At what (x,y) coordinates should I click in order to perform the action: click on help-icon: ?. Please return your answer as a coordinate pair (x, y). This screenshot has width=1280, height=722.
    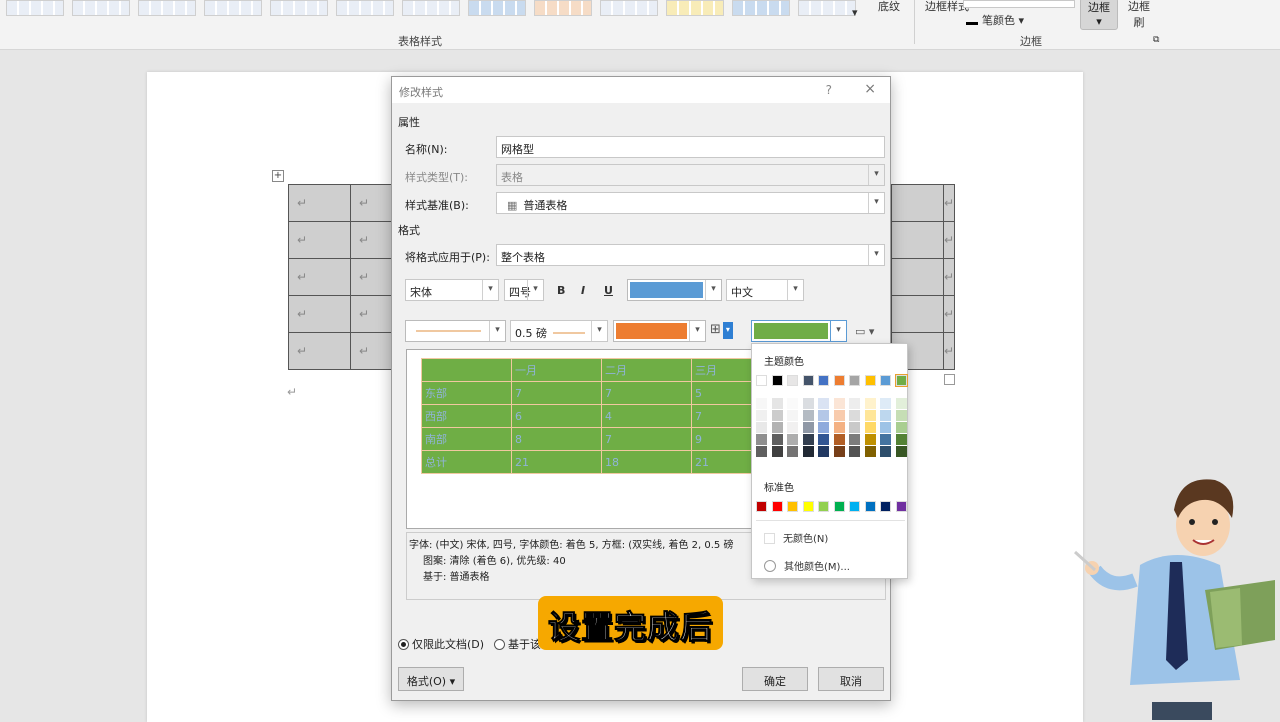
    Looking at the image, I should click on (829, 90).